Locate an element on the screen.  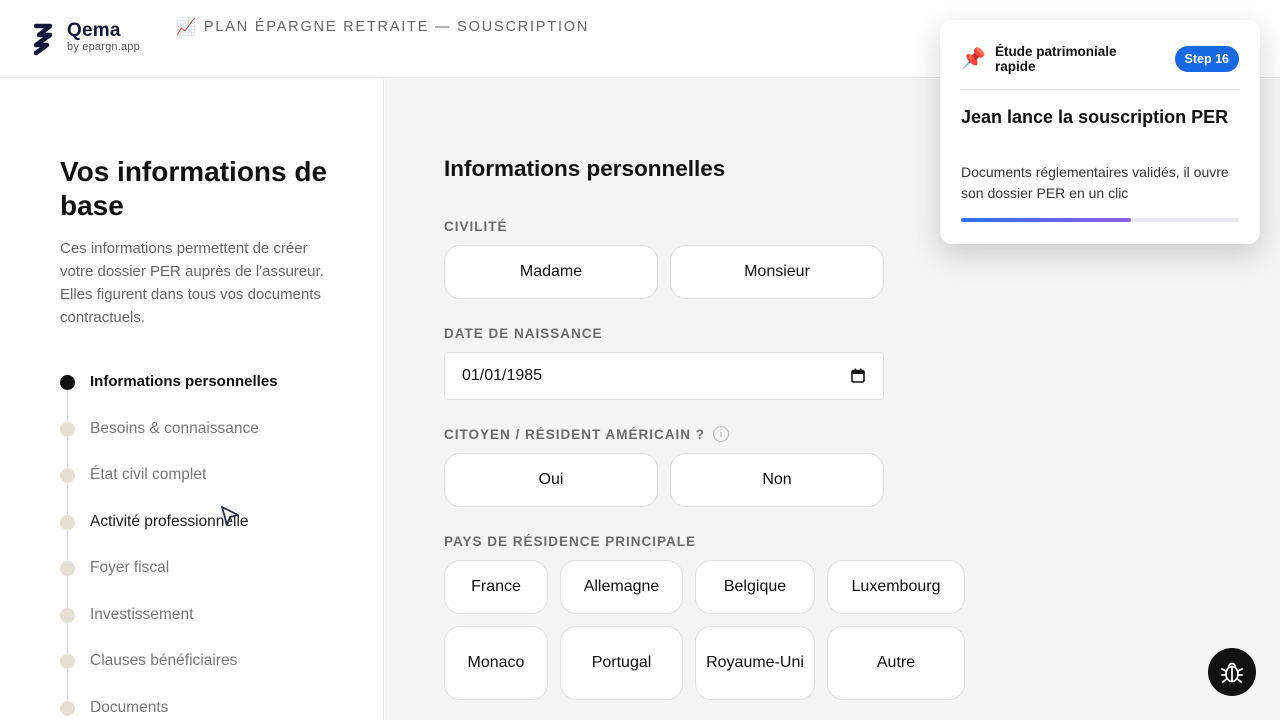
step-label: État civil complet is located at coordinates (148, 474).